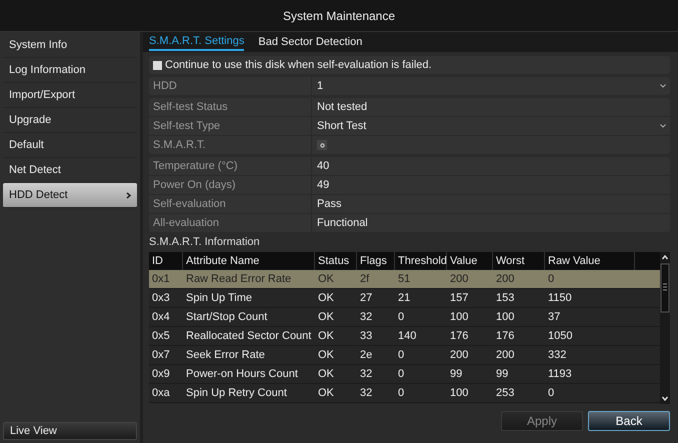 Image resolution: width=678 pixels, height=443 pixels. I want to click on field-value: 40, so click(323, 166).